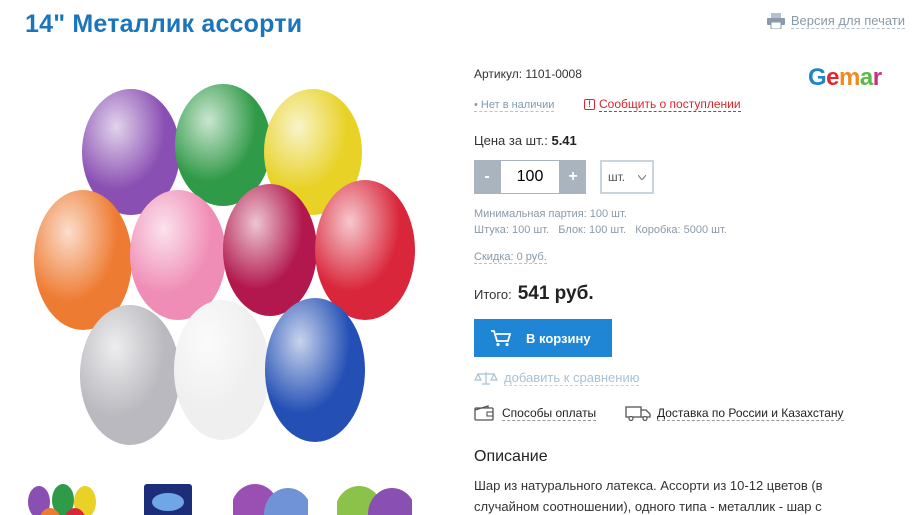 This screenshot has height=515, width=913. I want to click on discount-link: Скидка: 0 руб., so click(510, 257).